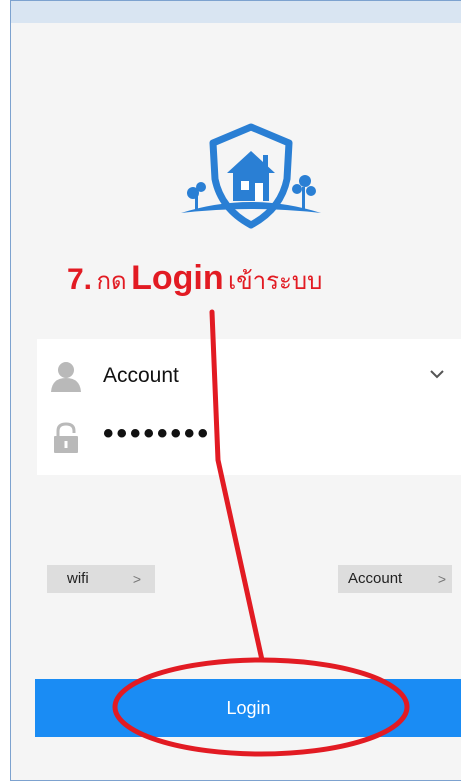  What do you see at coordinates (248, 708) in the screenshot?
I see `login-button: Login` at bounding box center [248, 708].